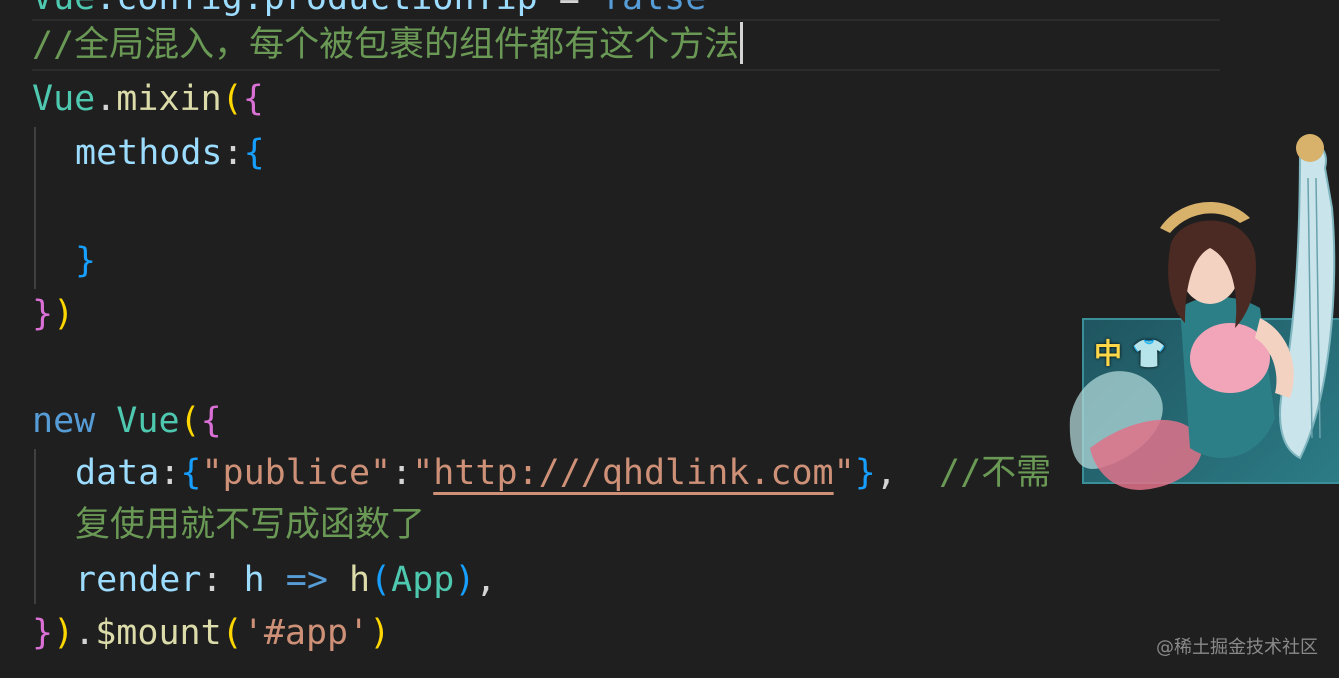  I want to click on token-mixin: mixin, so click(169, 99).